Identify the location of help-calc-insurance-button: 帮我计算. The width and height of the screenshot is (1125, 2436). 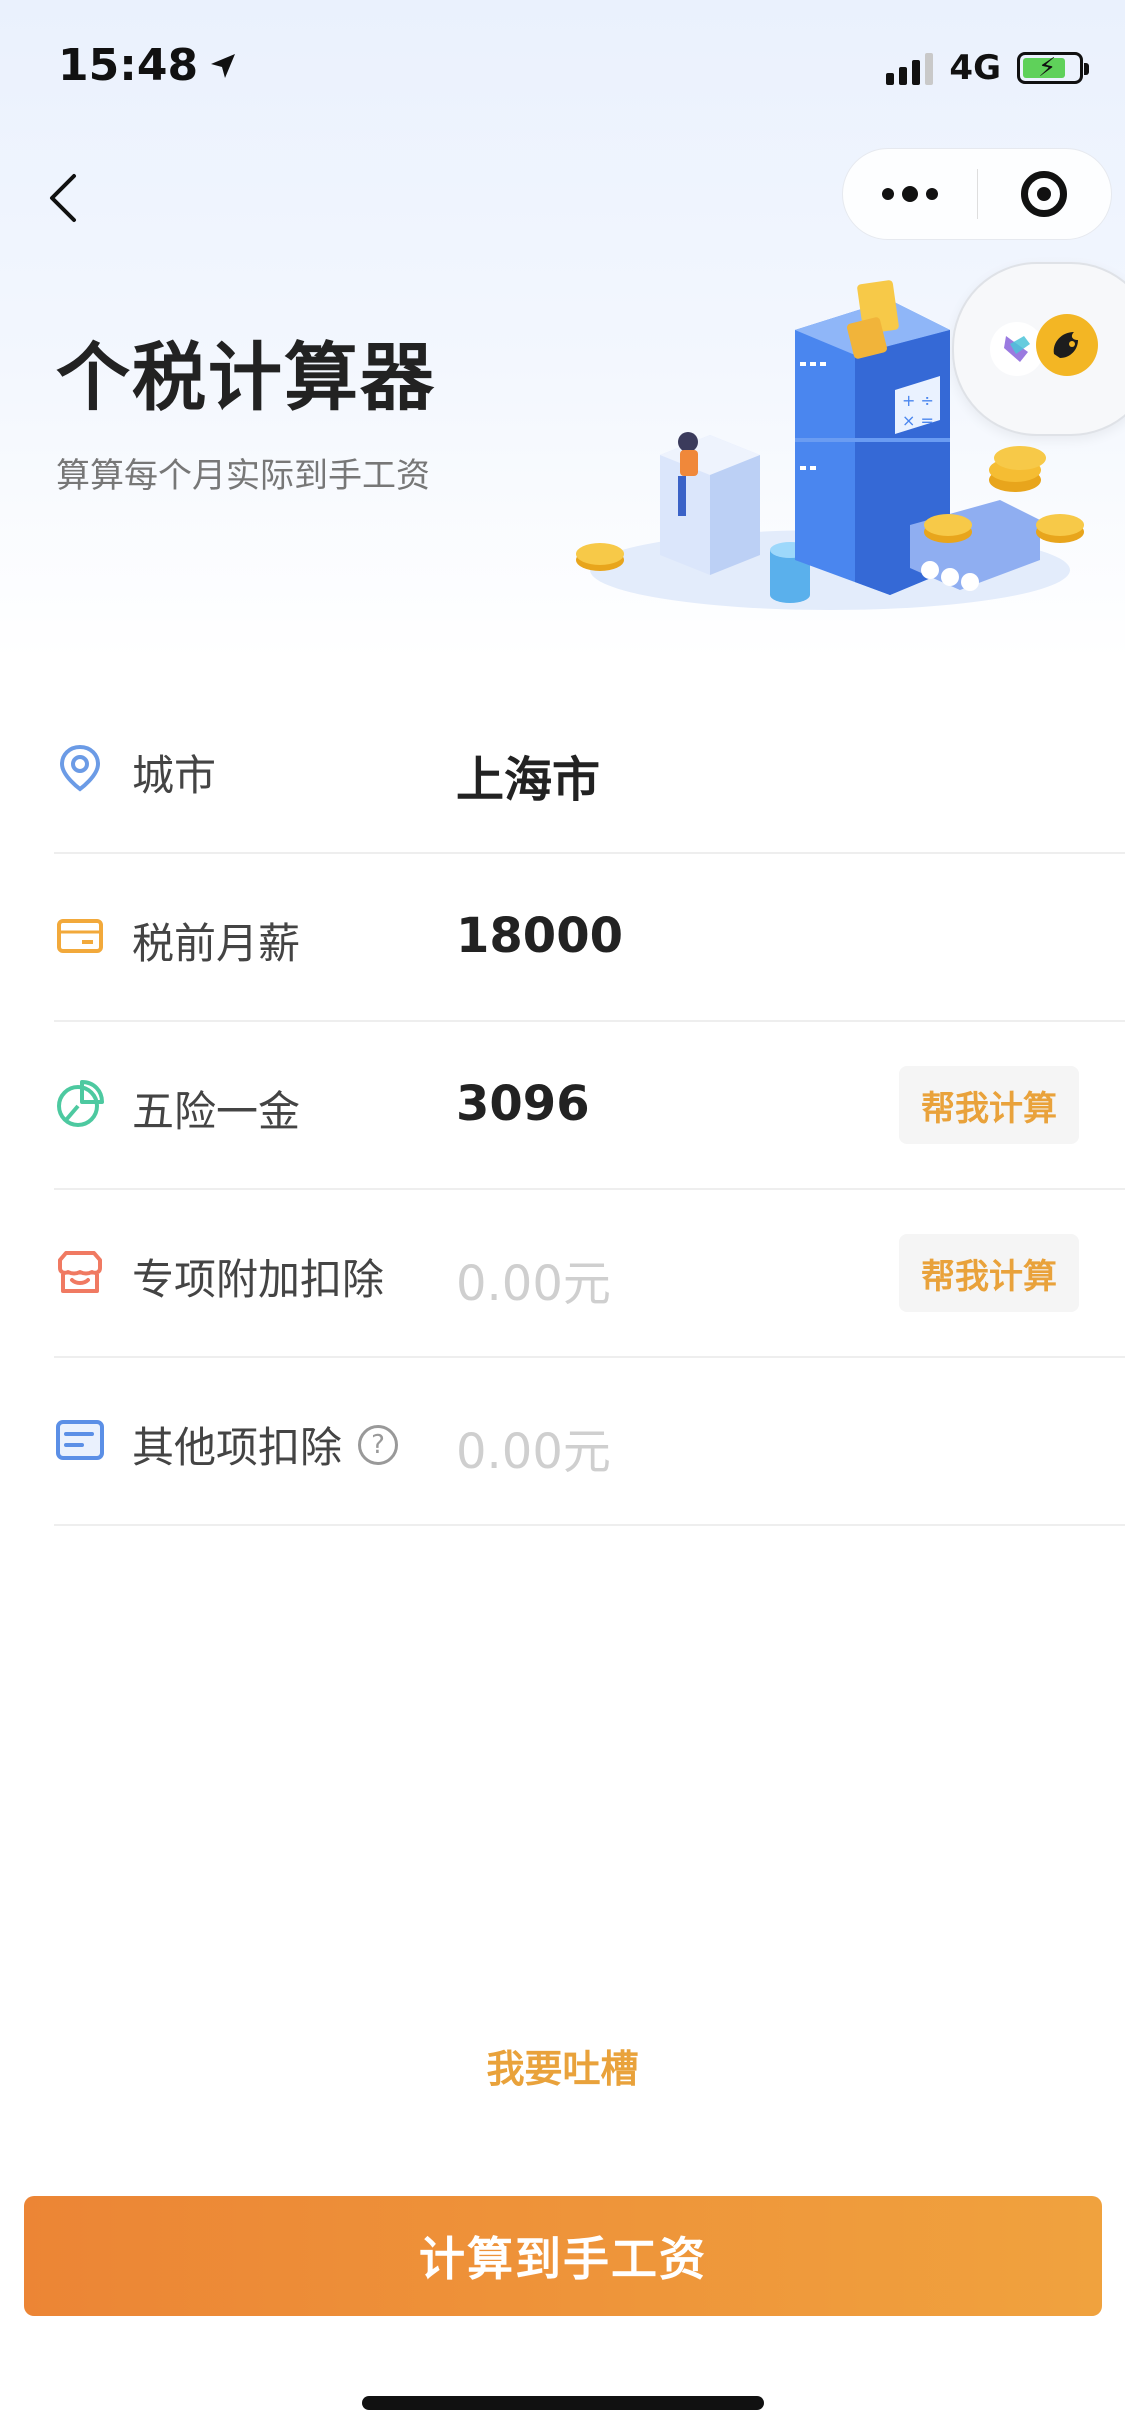
(989, 1105).